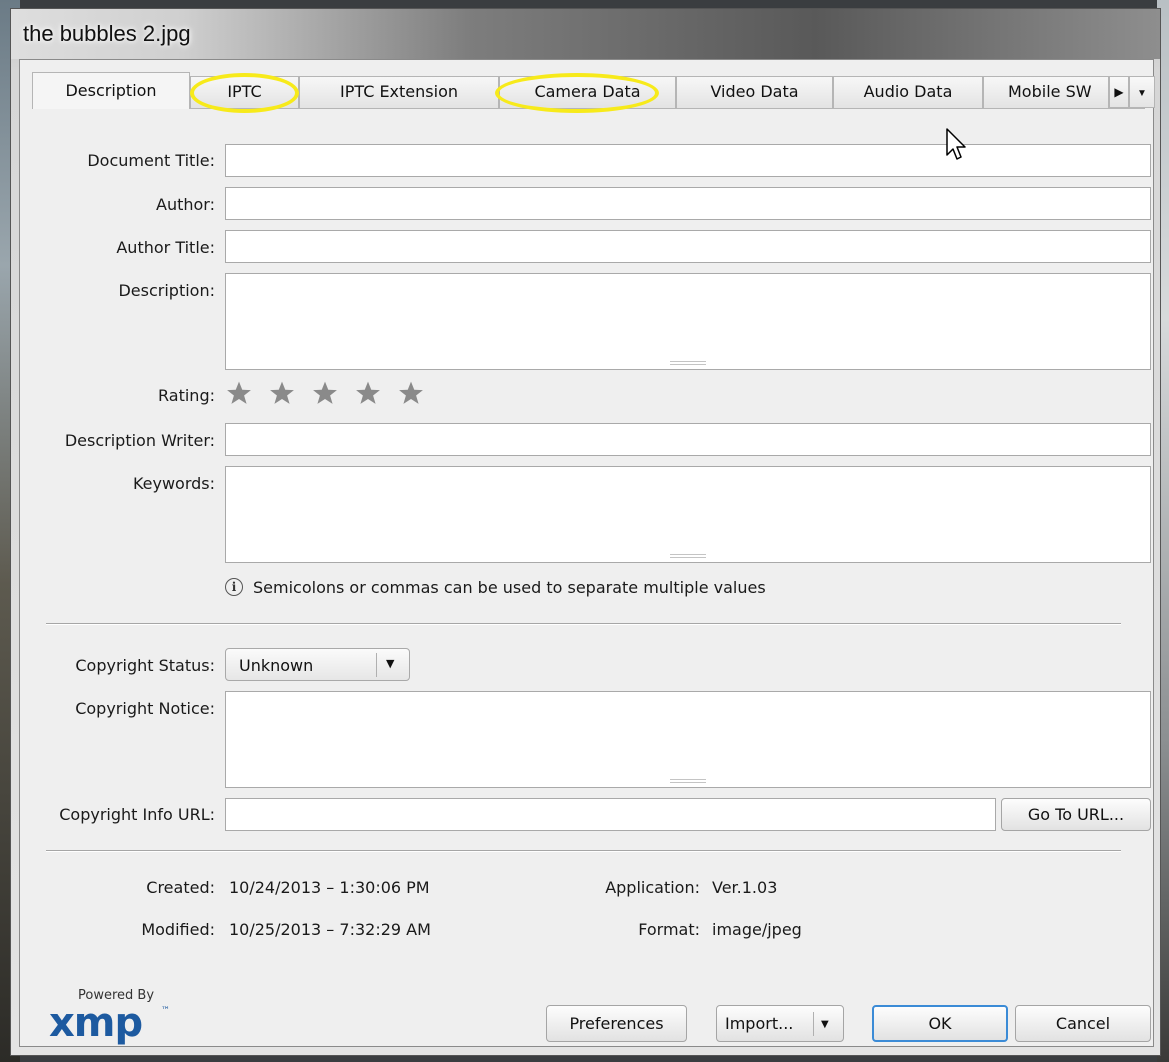 The image size is (1169, 1062). Describe the element at coordinates (587, 92) in the screenshot. I see `tab-camera-data: Camera Data` at that location.